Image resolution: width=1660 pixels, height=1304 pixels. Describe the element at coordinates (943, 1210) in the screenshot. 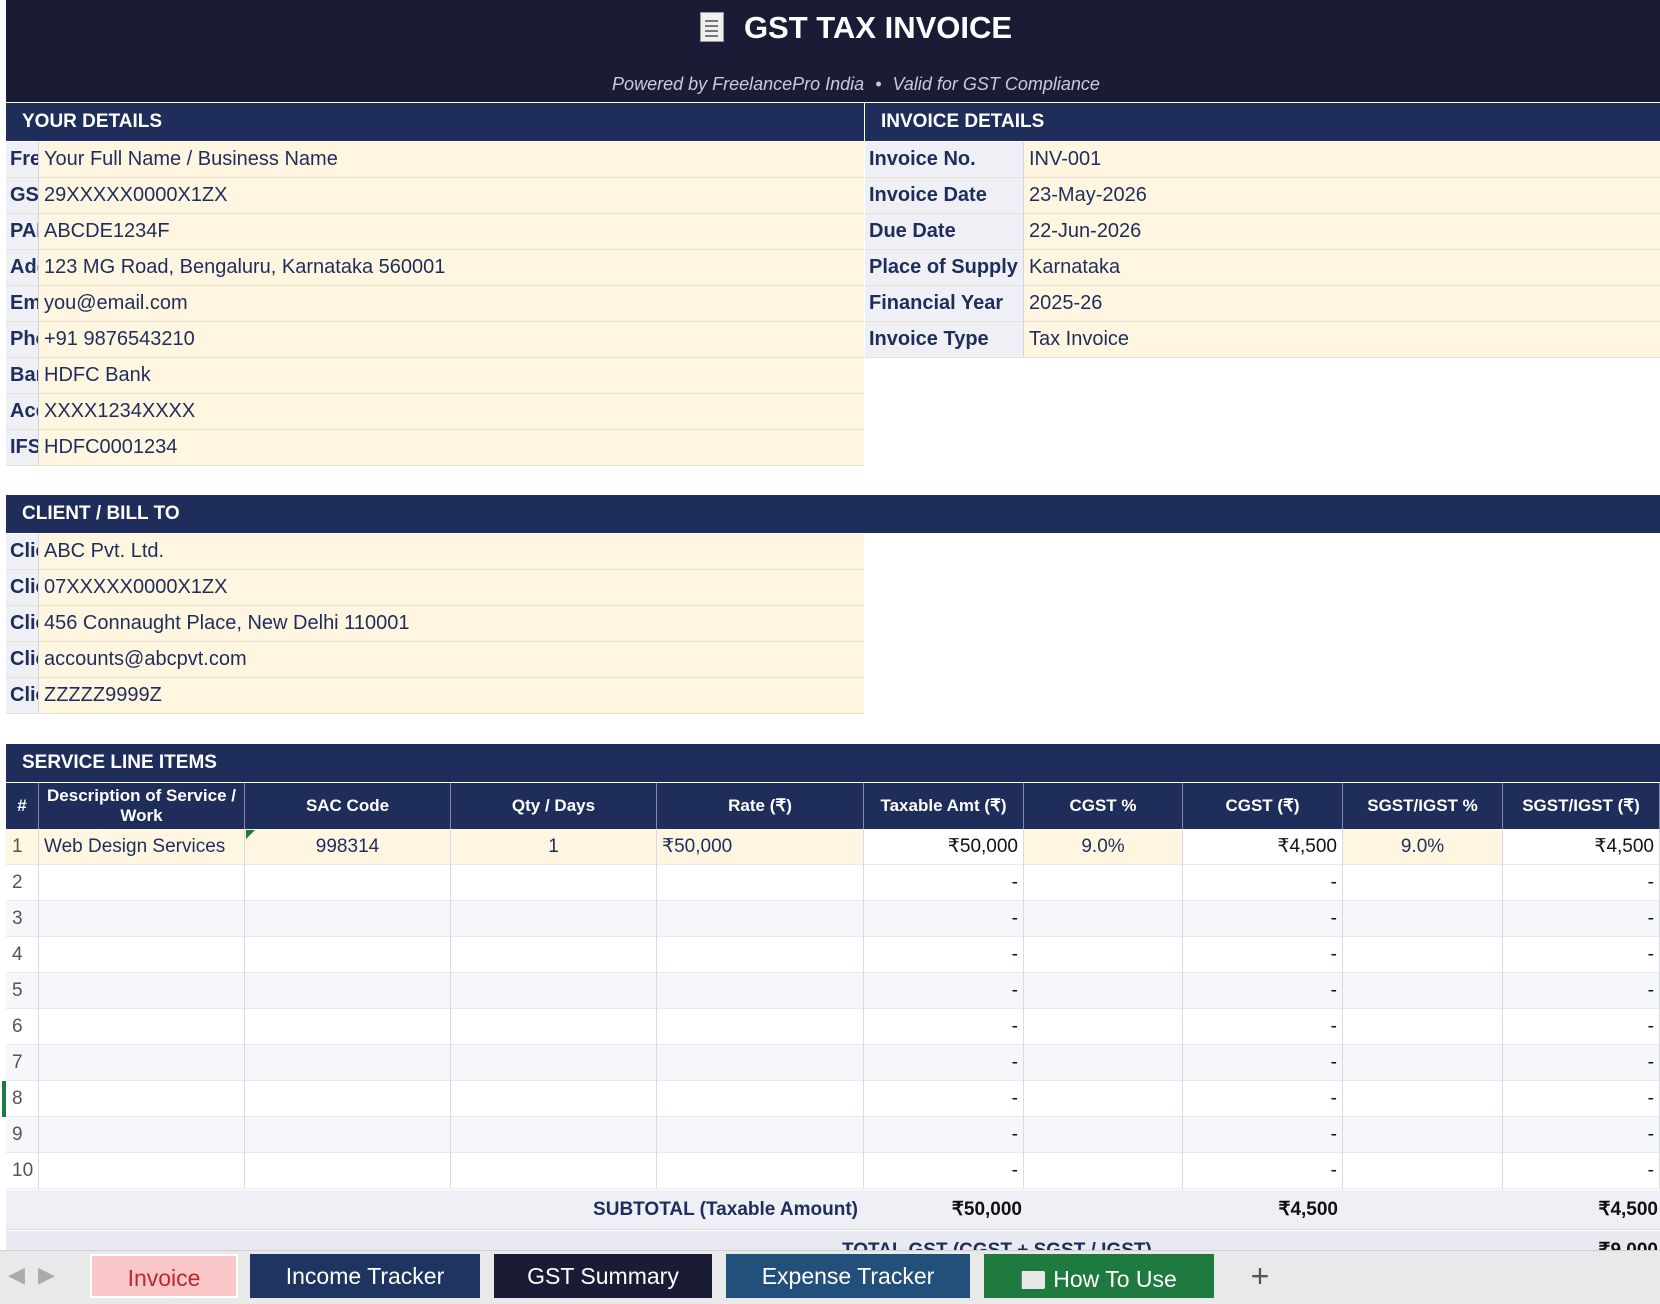

I see `subtotal-taxable: ₹50,000` at that location.